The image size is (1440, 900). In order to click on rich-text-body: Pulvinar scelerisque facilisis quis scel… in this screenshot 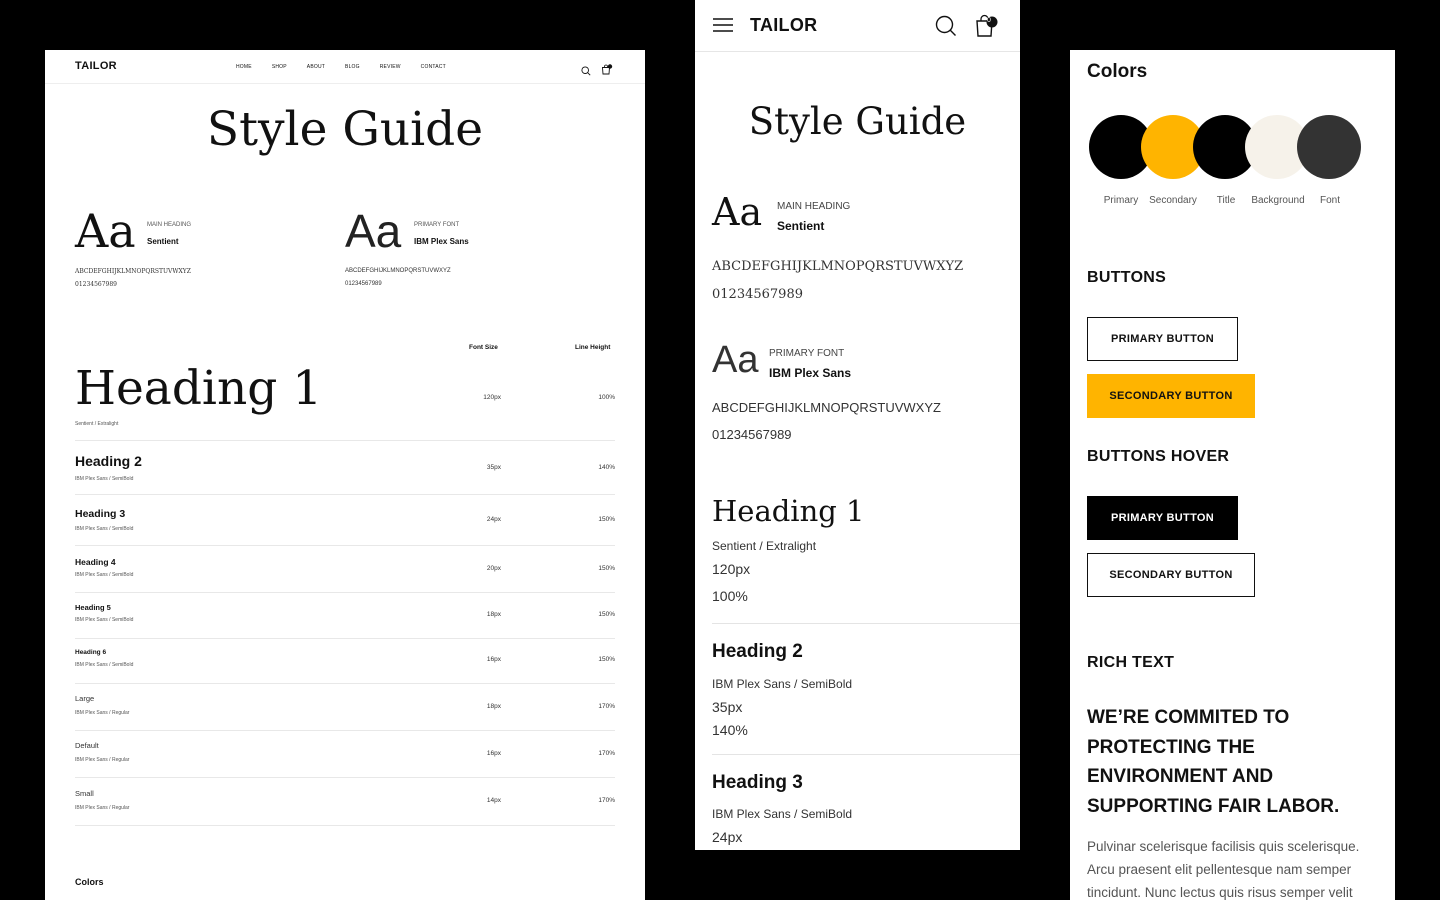, I will do `click(1223, 869)`.